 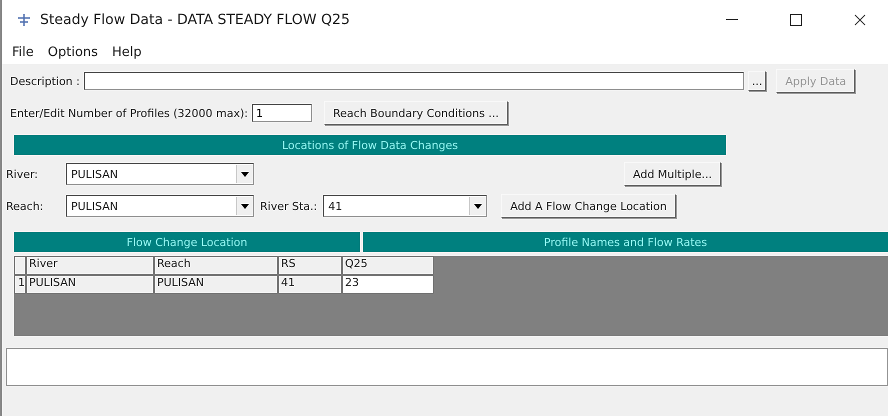 I want to click on profiles-field: 1, so click(x=282, y=113).